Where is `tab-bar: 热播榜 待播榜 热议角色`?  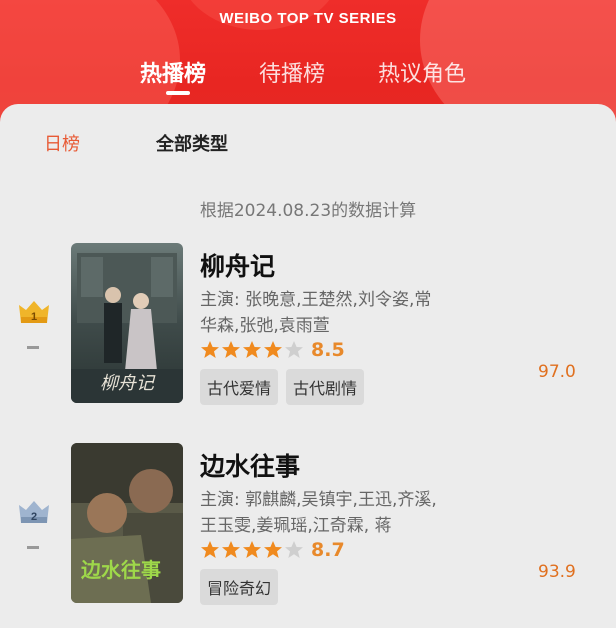 tab-bar: 热播榜 待播榜 热议角色 is located at coordinates (308, 76).